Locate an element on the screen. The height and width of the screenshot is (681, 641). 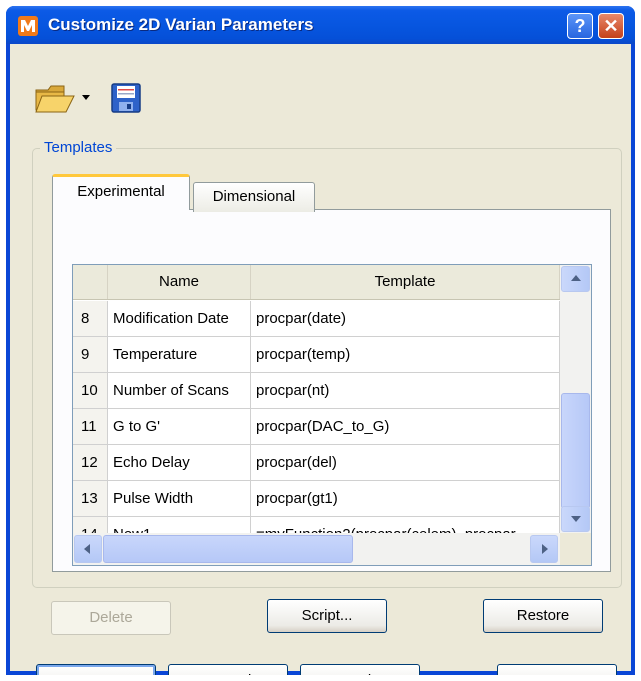
chevron-right-icon is located at coordinates (545, 549).